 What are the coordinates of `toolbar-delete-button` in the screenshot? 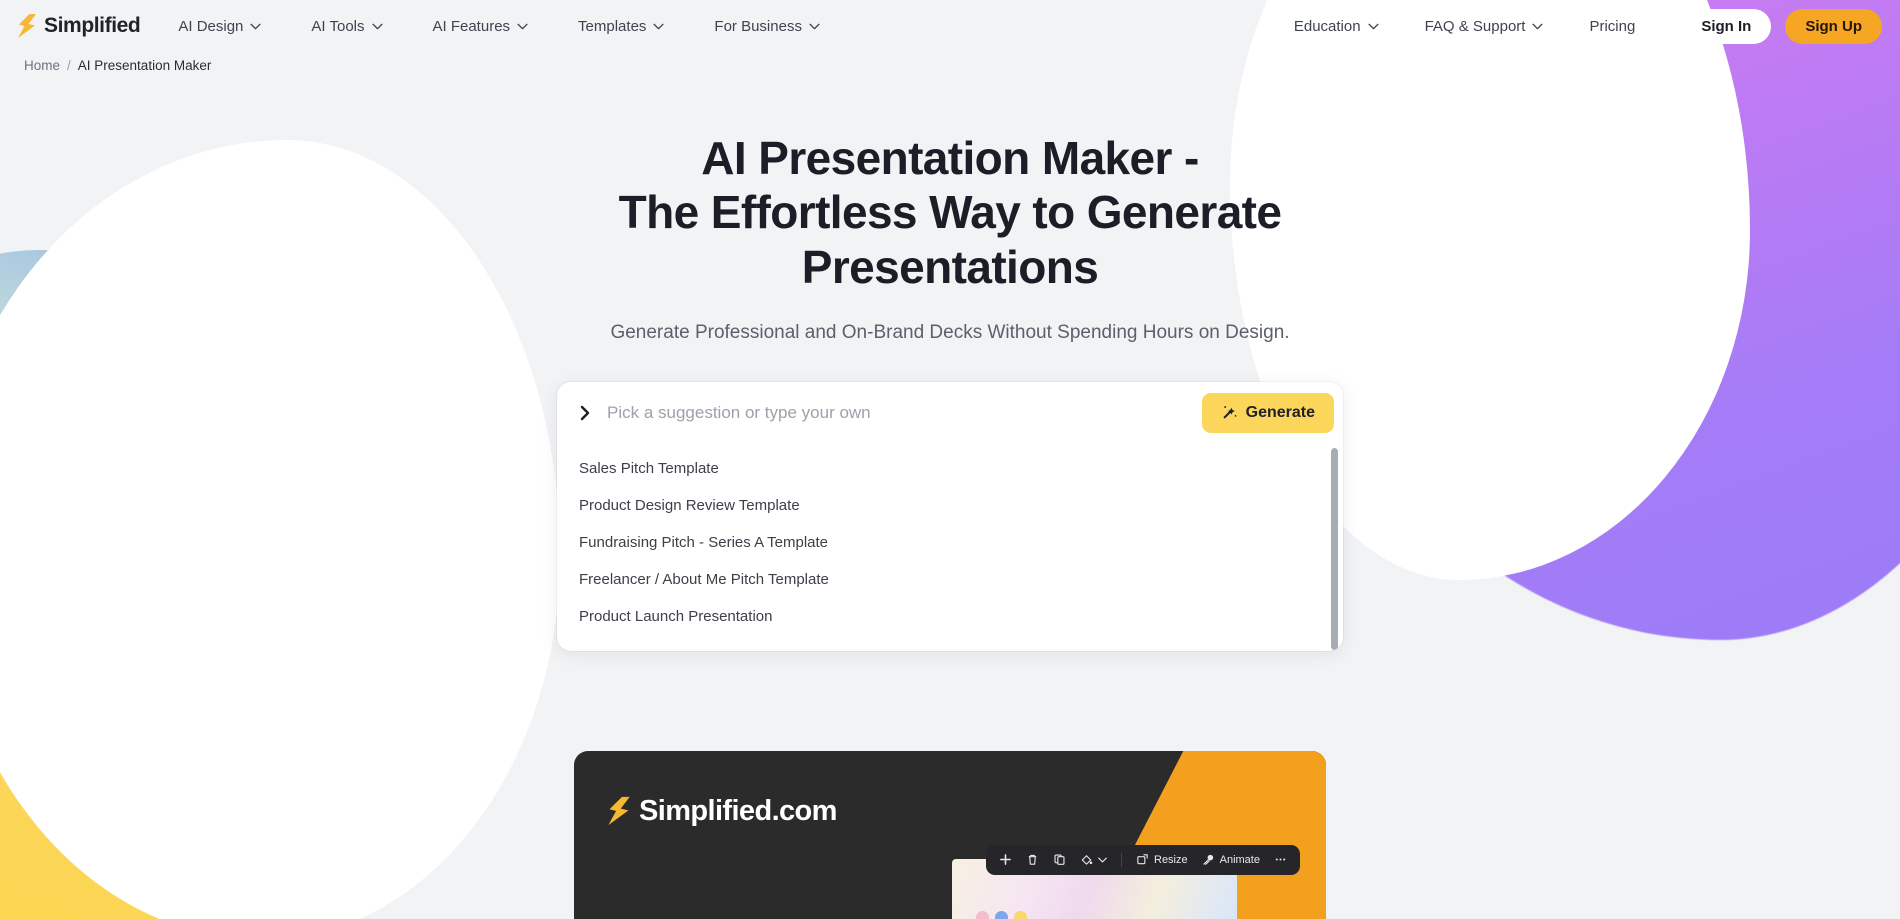 It's located at (1032, 859).